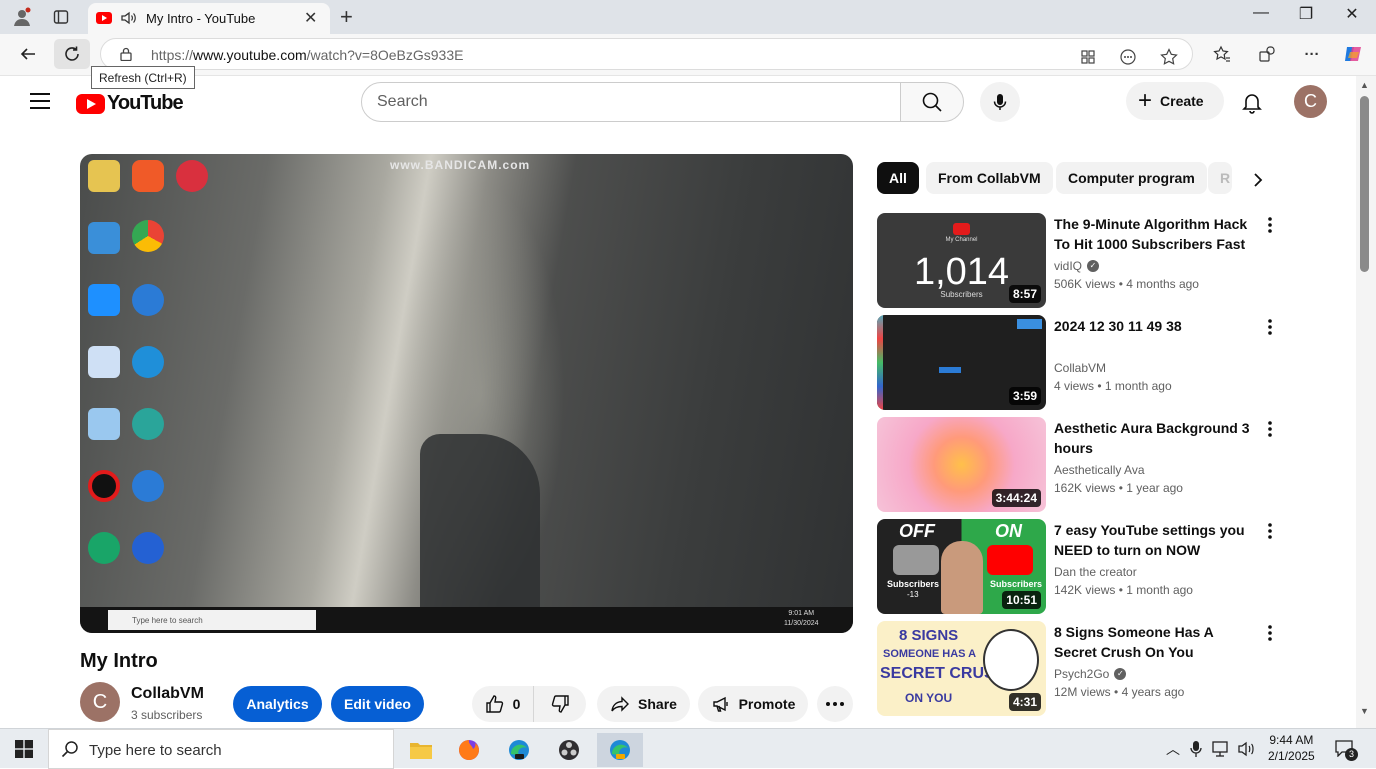 This screenshot has height=769, width=1376. I want to click on back-arrow-icon, so click(27, 54).